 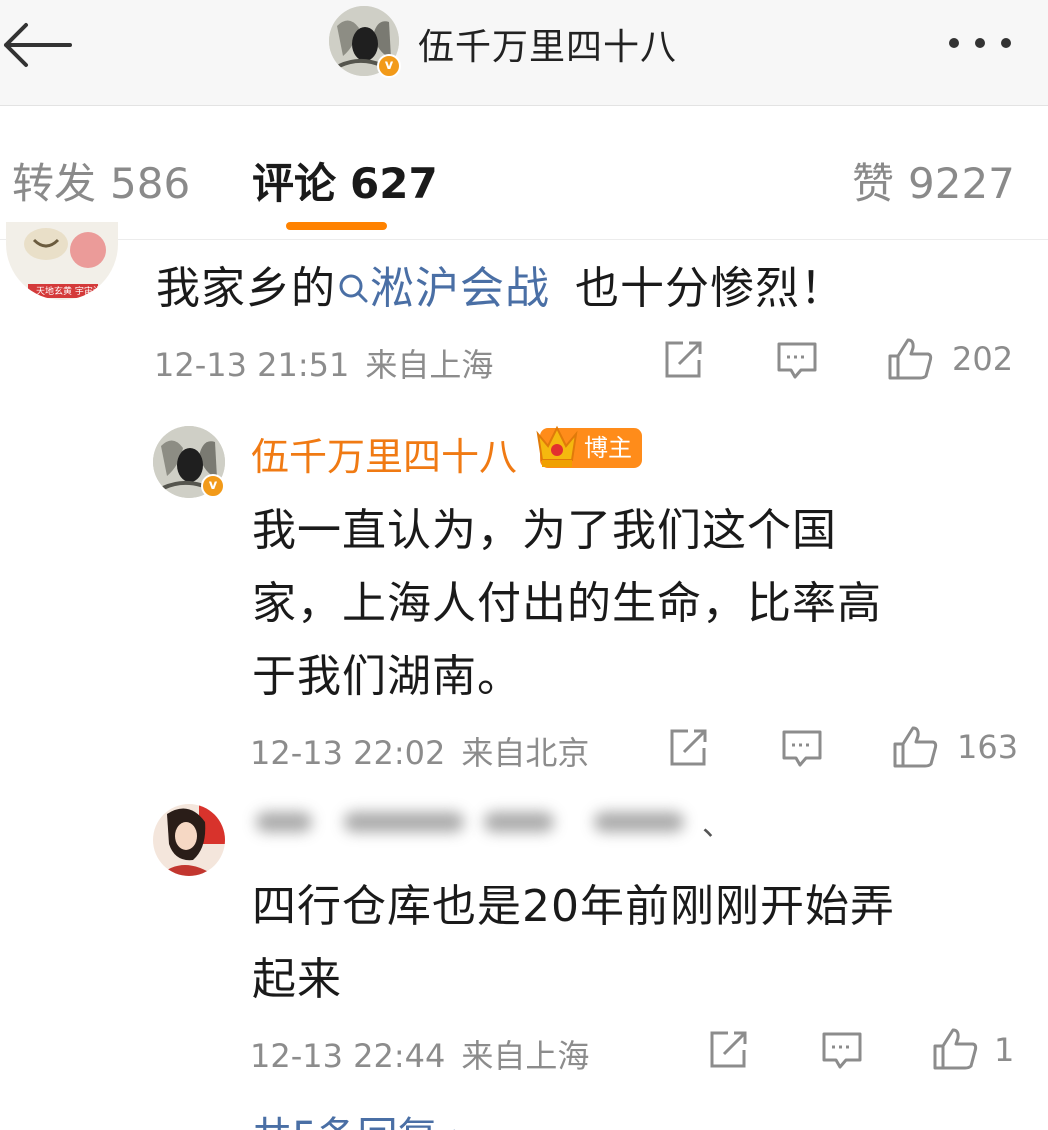 I want to click on blogger-badge: 博主, so click(x=589, y=446).